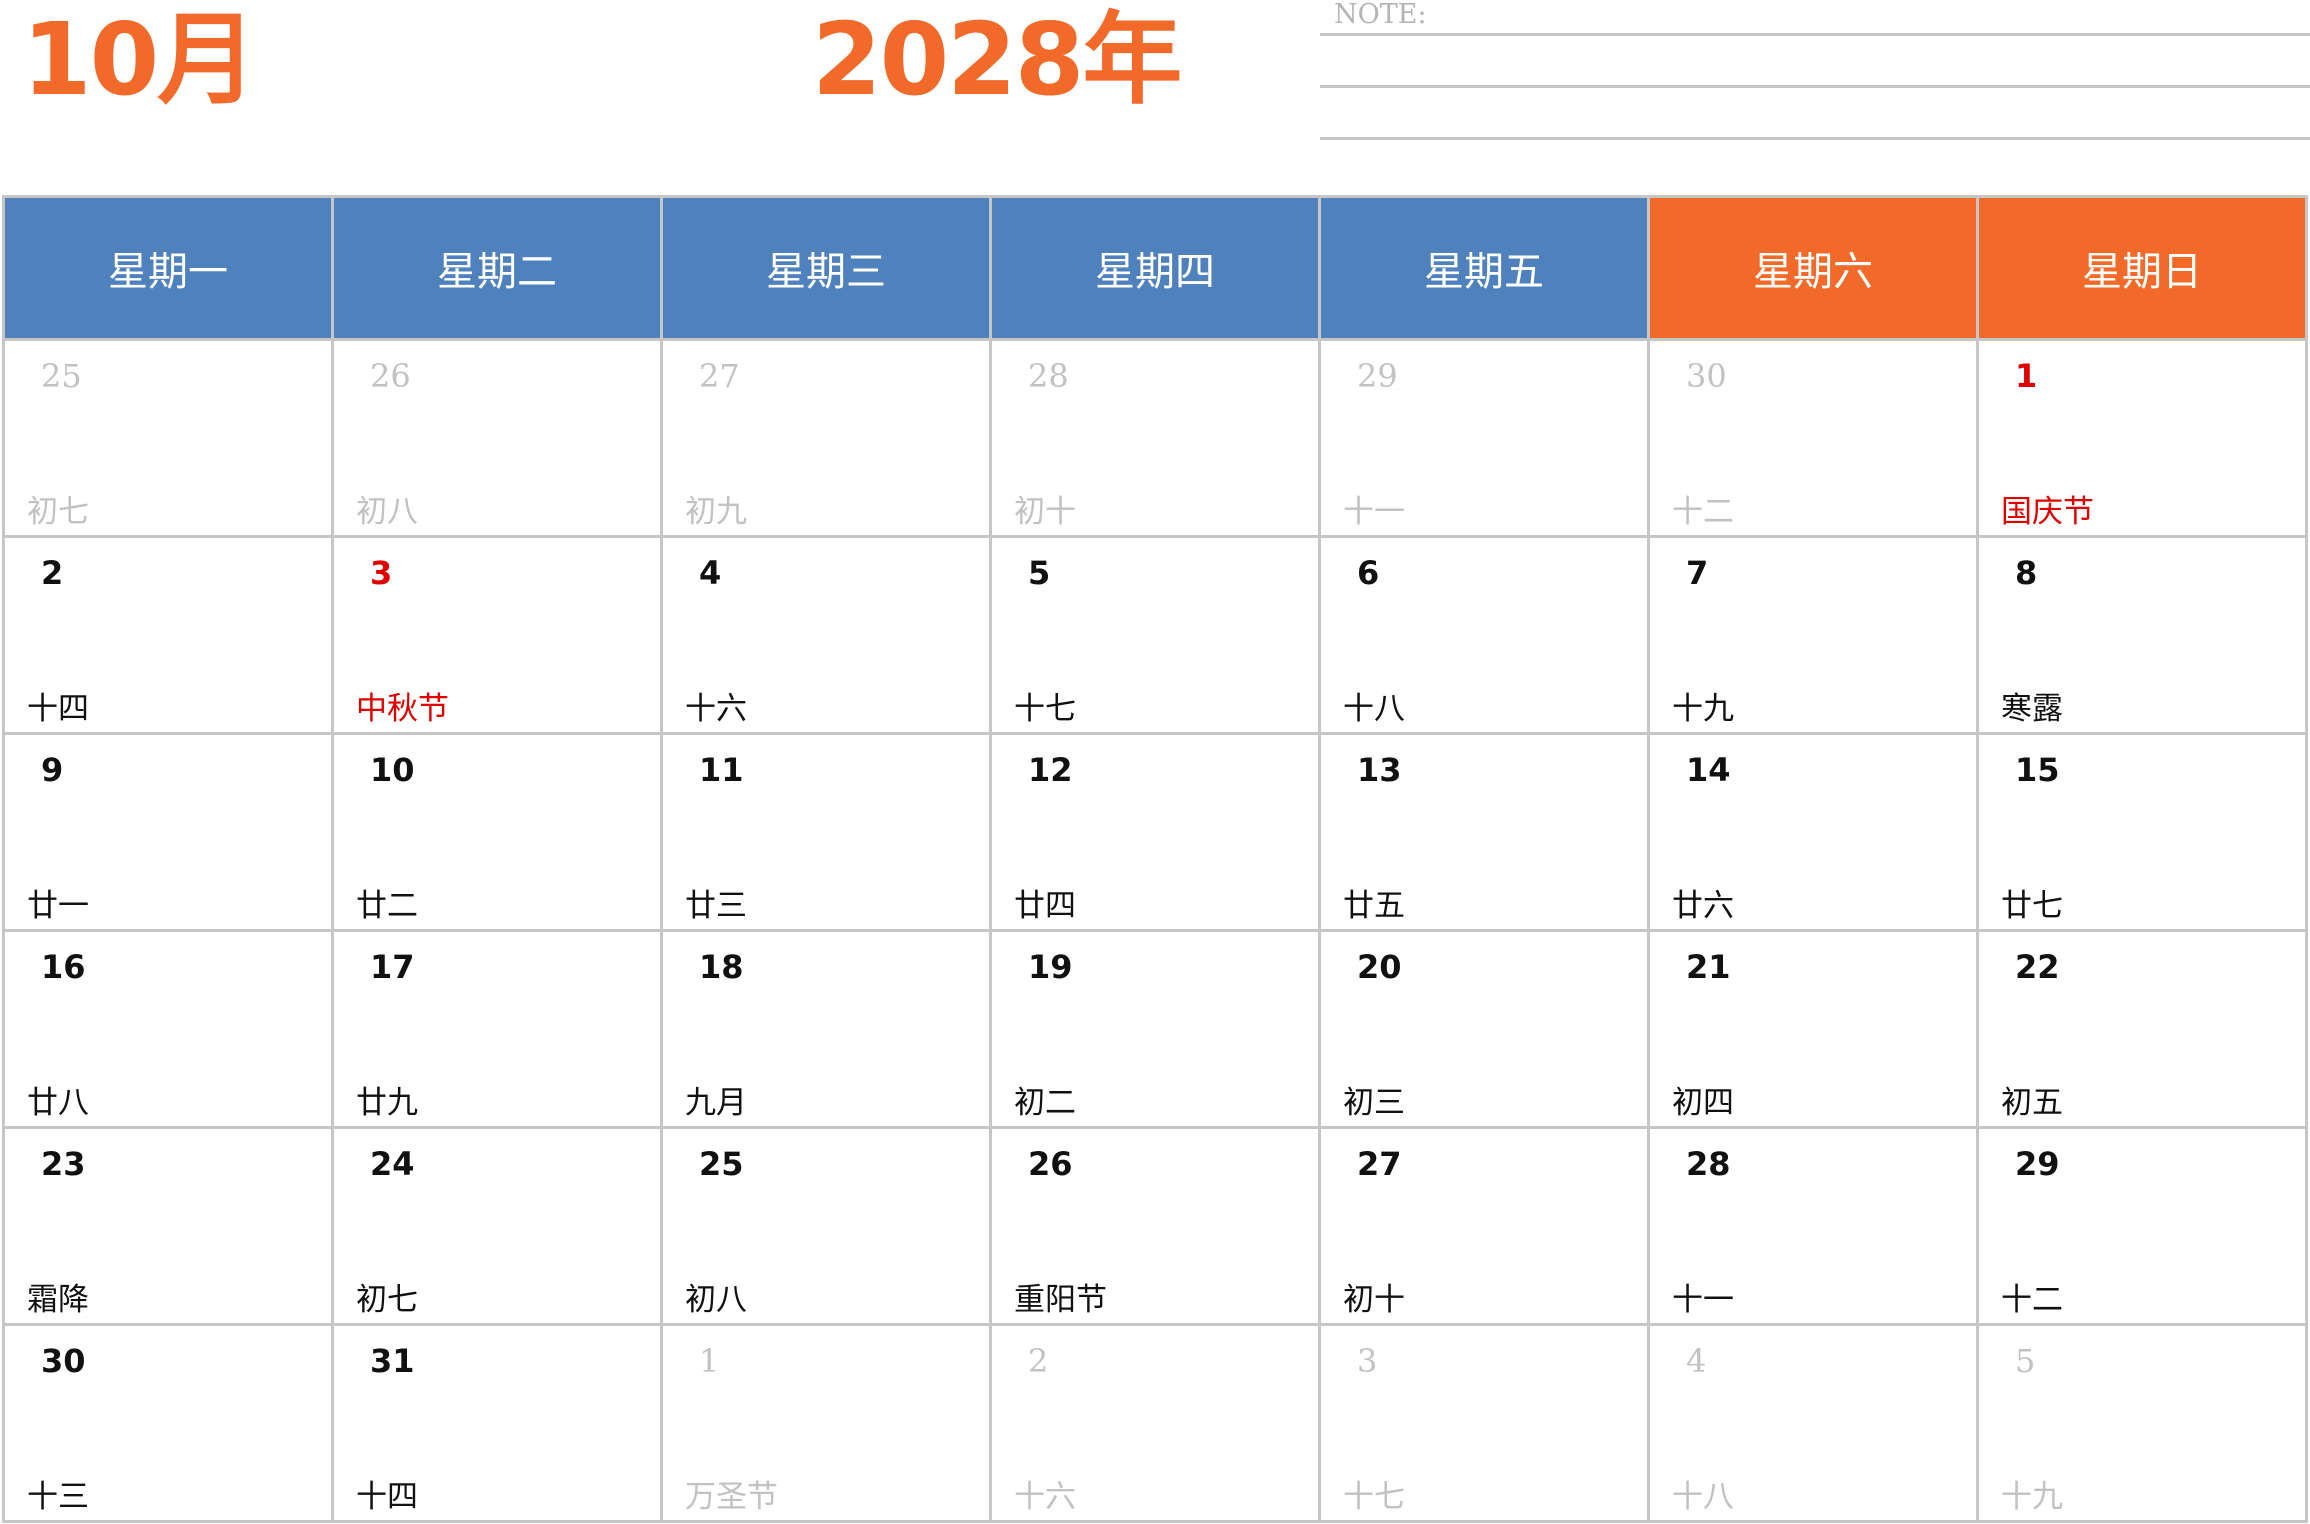  I want to click on lunar-date-label: 霜降, so click(58, 1300).